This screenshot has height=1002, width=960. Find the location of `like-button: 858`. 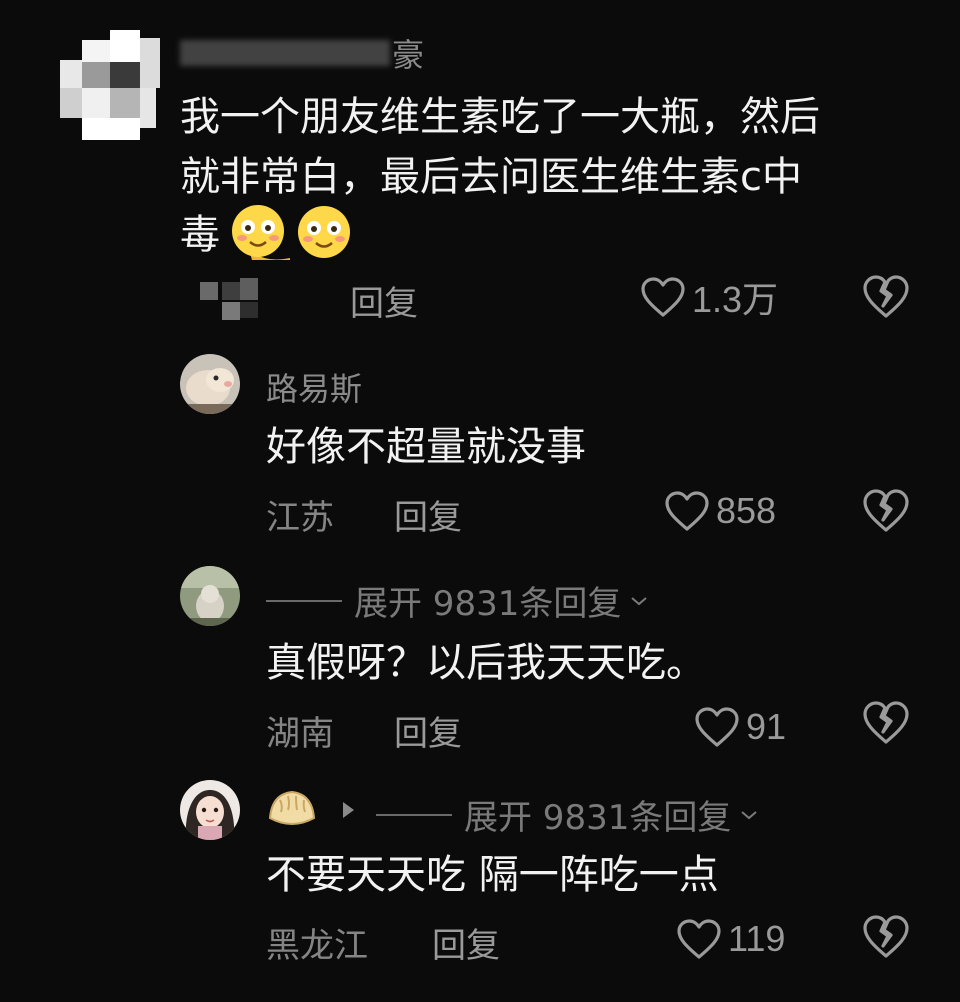

like-button: 858 is located at coordinates (720, 511).